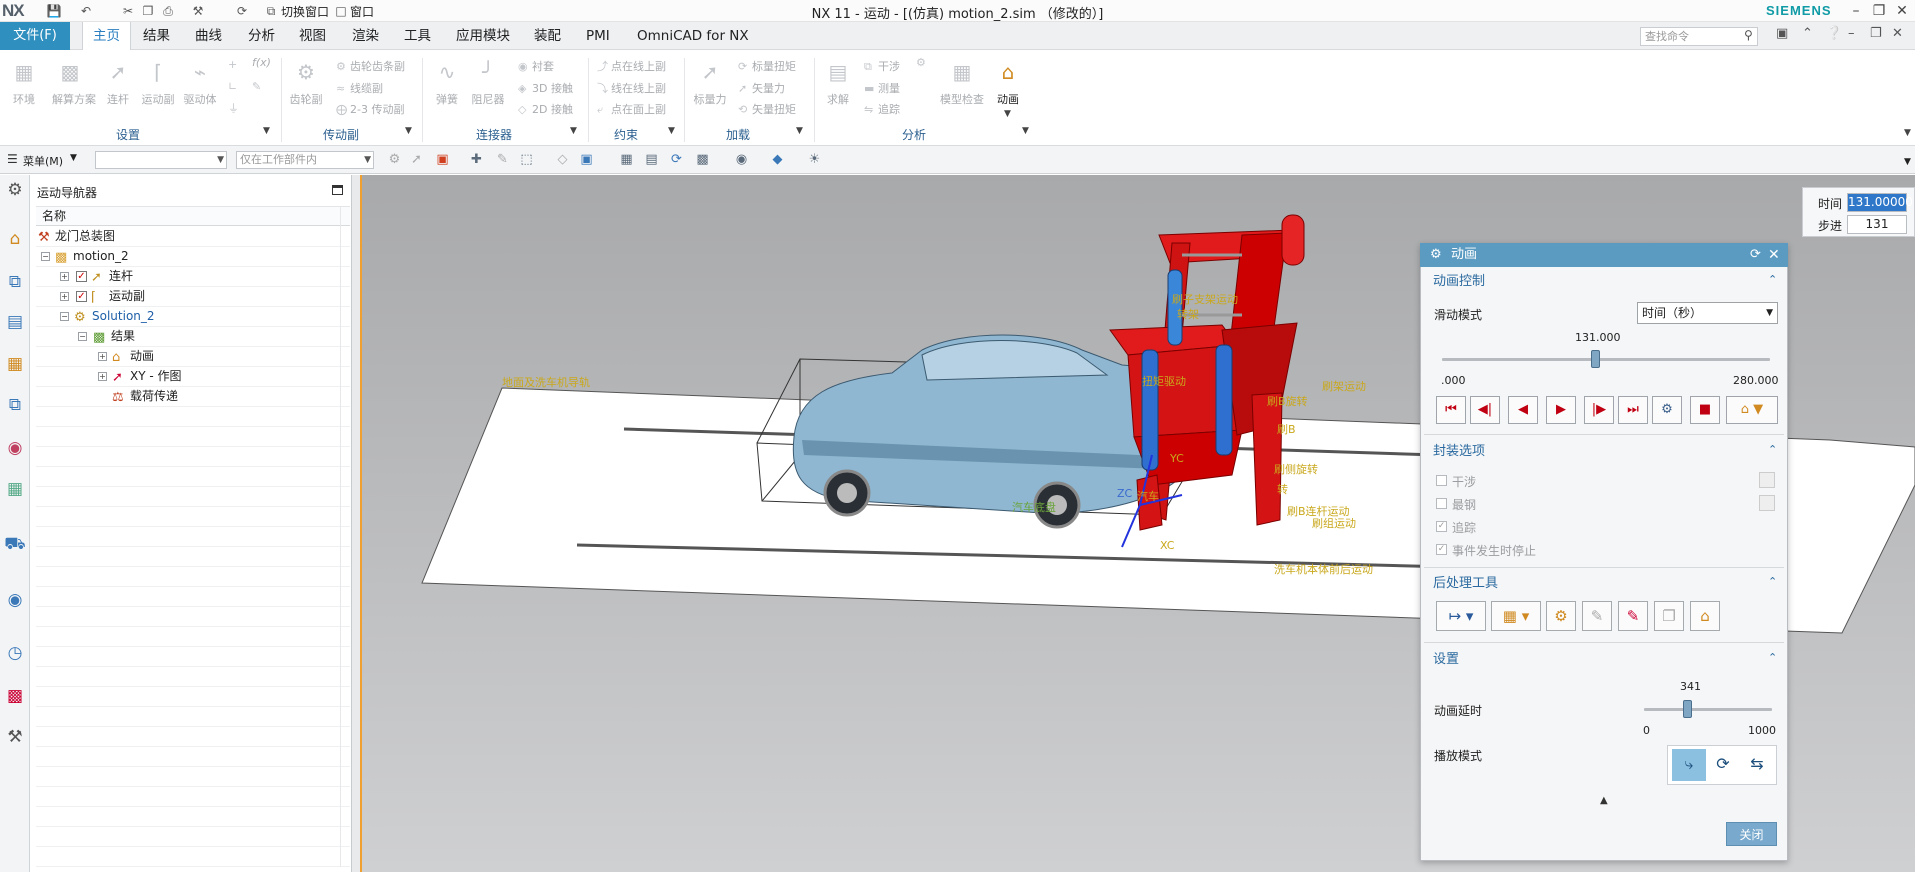  I want to click on time-slider-thumb, so click(1595, 359).